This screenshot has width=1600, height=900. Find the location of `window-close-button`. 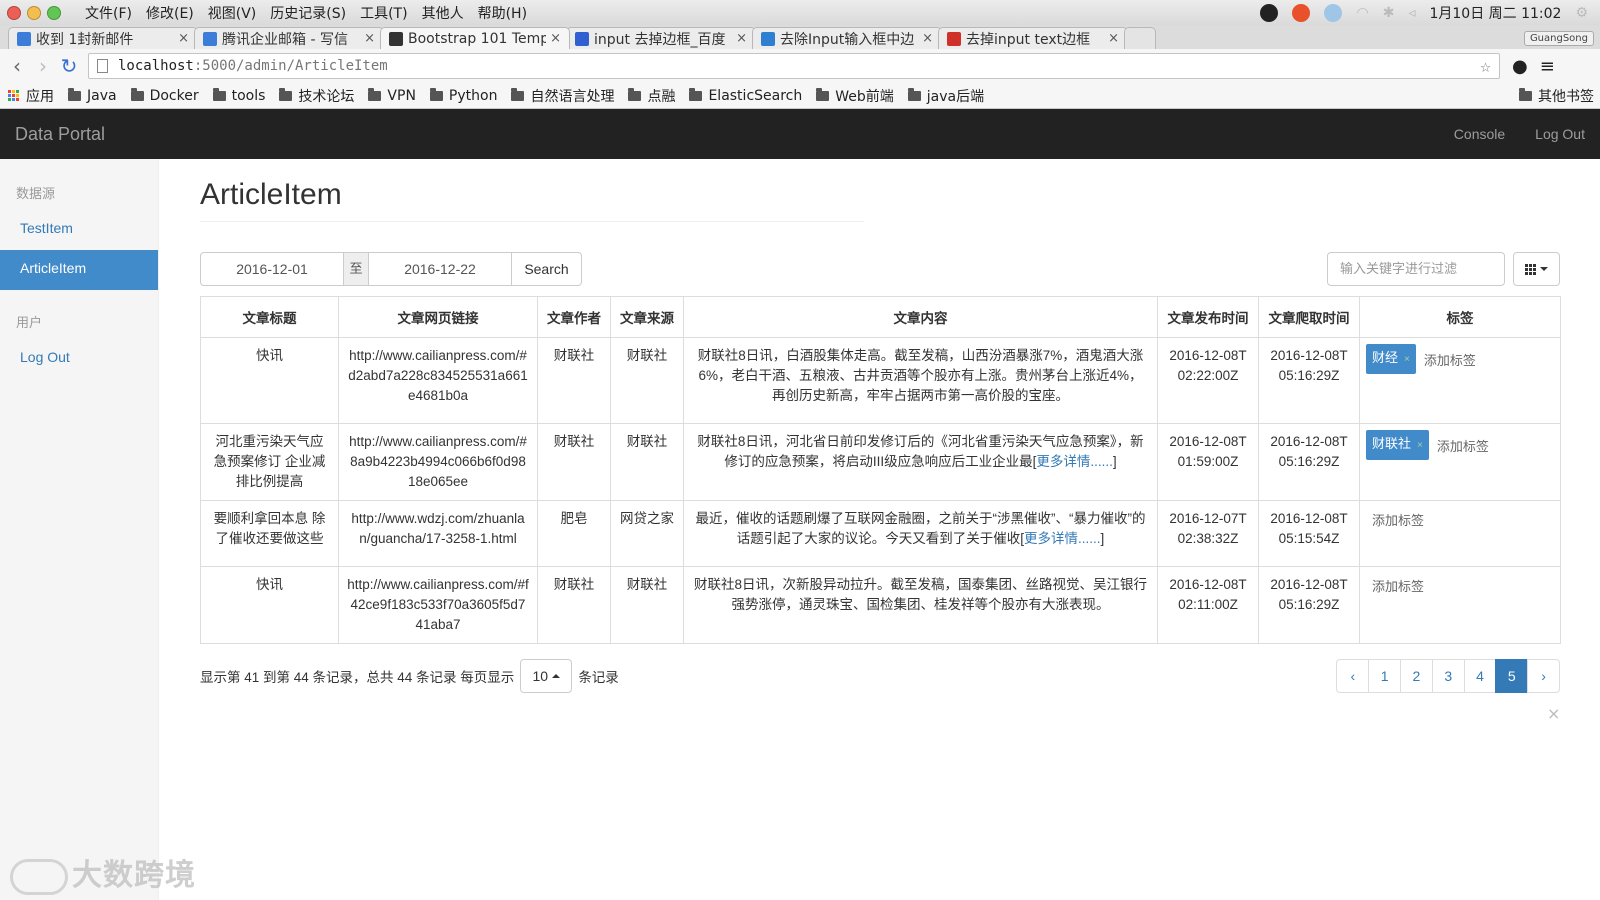

window-close-button is located at coordinates (14, 12).